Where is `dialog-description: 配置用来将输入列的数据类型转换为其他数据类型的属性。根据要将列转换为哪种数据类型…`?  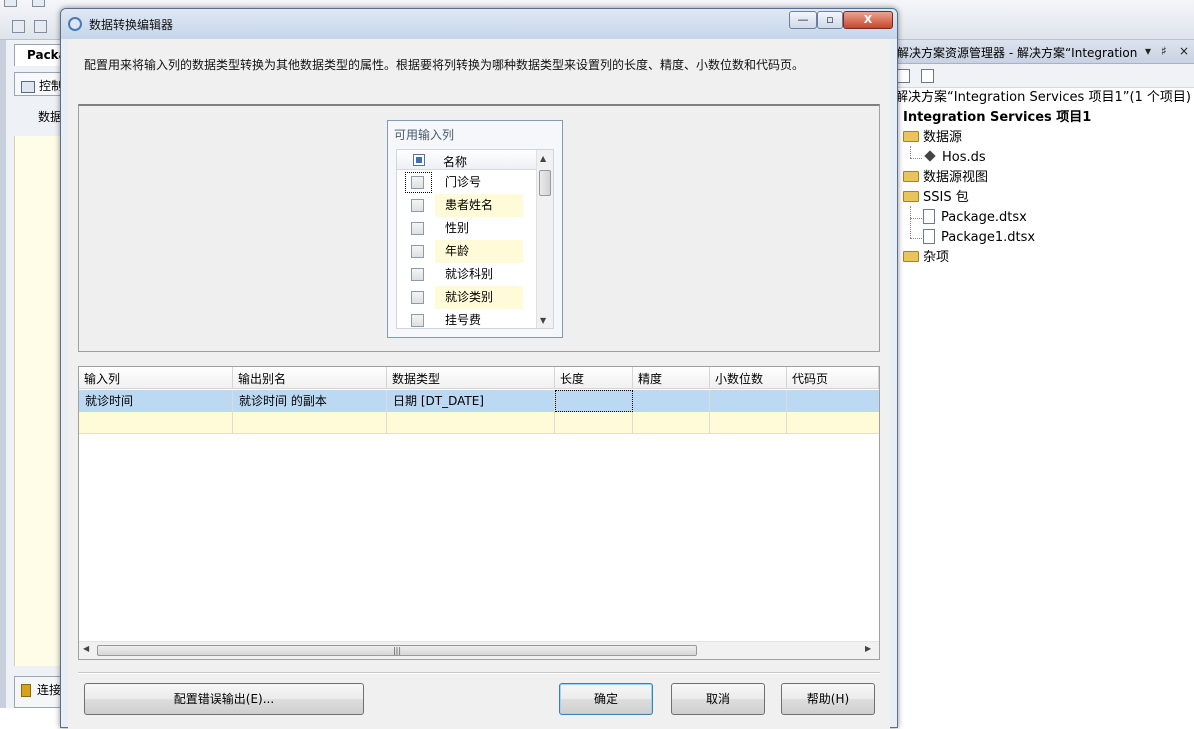
dialog-description: 配置用来将输入列的数据类型转换为其他数据类型的属性。根据要将列转换为哪种数据类型… is located at coordinates (444, 65).